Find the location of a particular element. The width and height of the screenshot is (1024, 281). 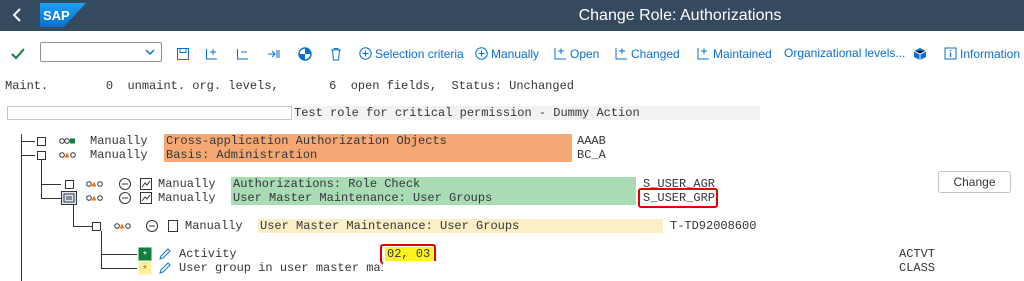

folder-open-icon is located at coordinates (560, 54).